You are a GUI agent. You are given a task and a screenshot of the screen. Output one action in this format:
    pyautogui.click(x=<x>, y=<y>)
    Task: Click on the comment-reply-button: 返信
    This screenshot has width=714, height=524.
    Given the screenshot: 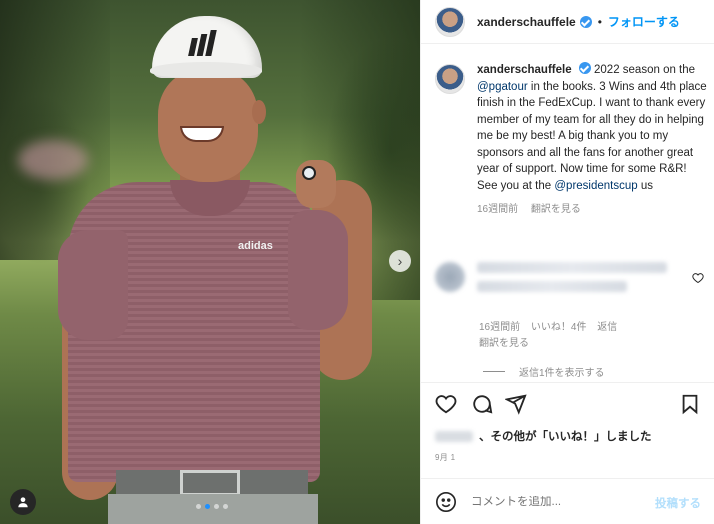 What is the action you would take?
    pyautogui.click(x=607, y=327)
    